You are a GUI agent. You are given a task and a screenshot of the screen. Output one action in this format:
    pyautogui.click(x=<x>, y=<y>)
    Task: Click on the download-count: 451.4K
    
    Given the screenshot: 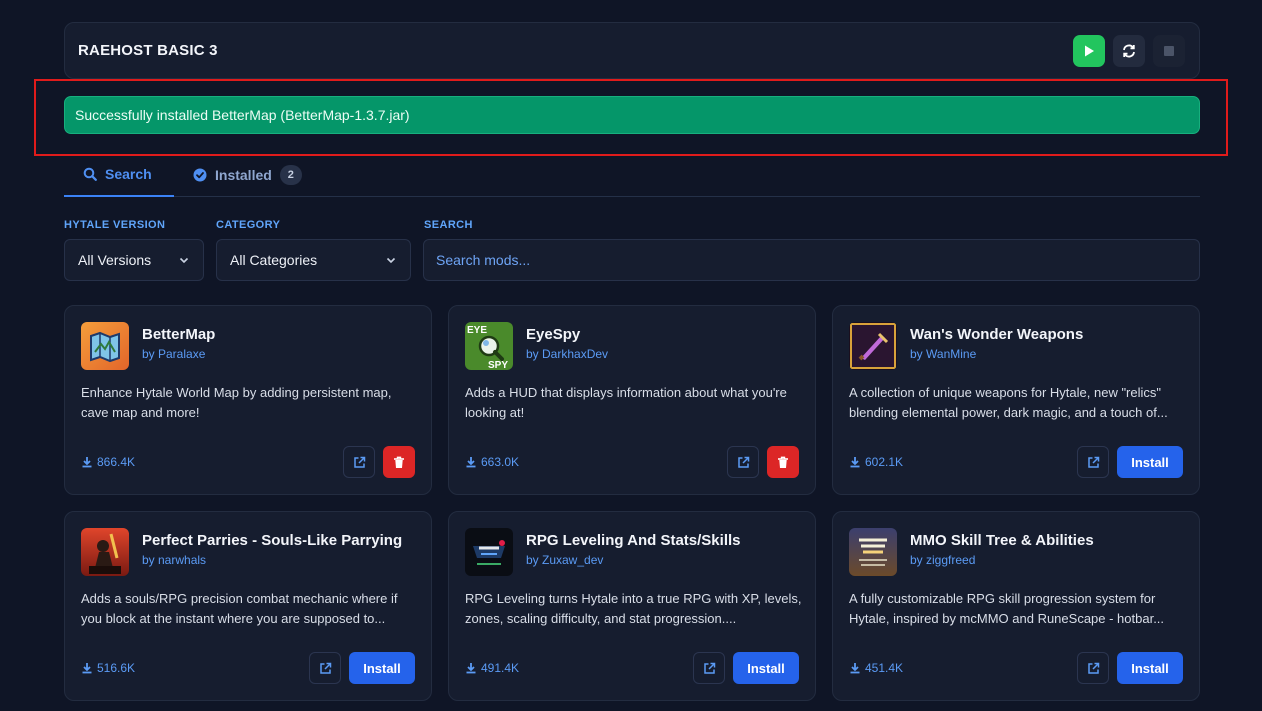 What is the action you would take?
    pyautogui.click(x=876, y=668)
    